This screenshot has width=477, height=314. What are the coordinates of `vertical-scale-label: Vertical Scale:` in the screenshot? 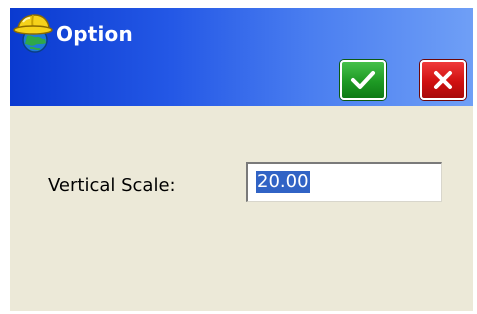 It's located at (112, 185).